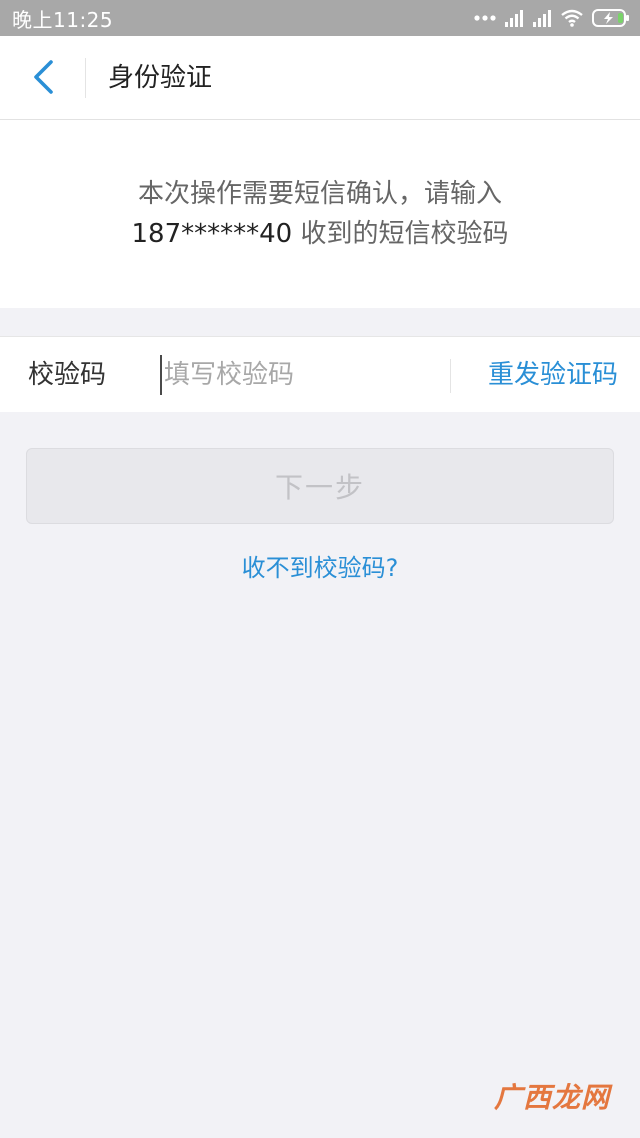  I want to click on status-bar: 晚上11:25, so click(320, 18).